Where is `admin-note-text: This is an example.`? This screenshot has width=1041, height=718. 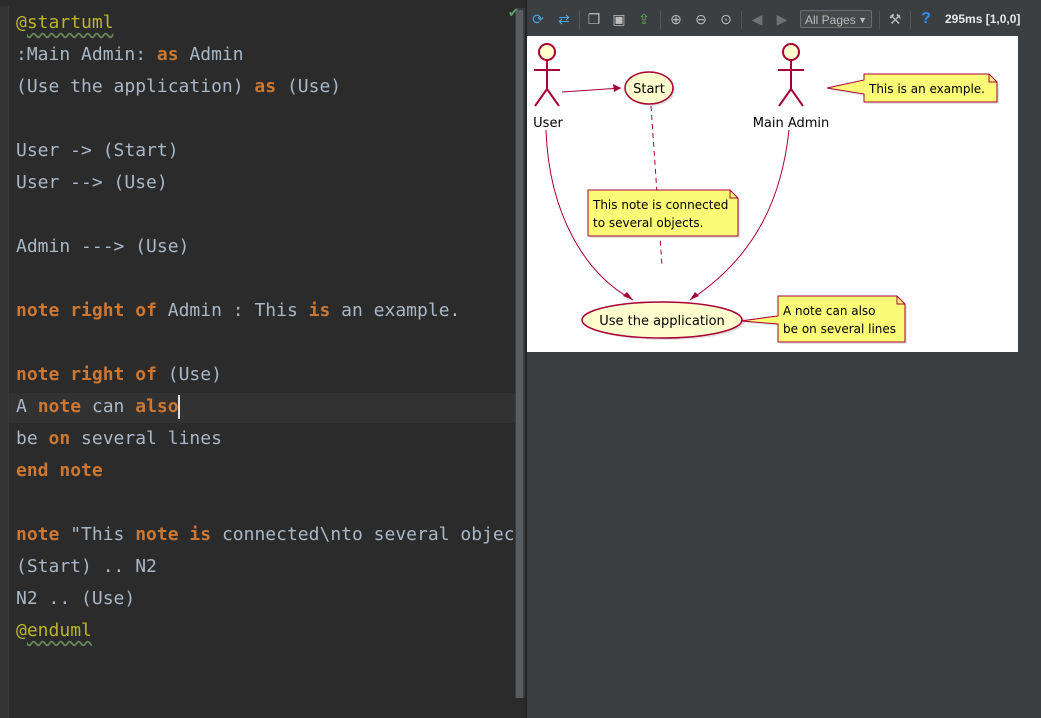 admin-note-text: This is an example. is located at coordinates (926, 89).